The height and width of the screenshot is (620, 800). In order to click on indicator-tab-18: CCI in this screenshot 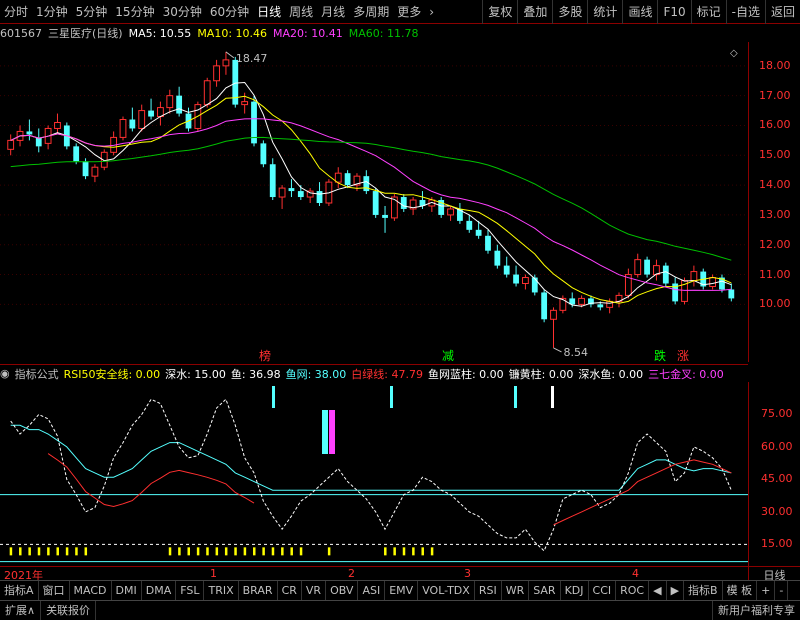, I will do `click(603, 590)`.